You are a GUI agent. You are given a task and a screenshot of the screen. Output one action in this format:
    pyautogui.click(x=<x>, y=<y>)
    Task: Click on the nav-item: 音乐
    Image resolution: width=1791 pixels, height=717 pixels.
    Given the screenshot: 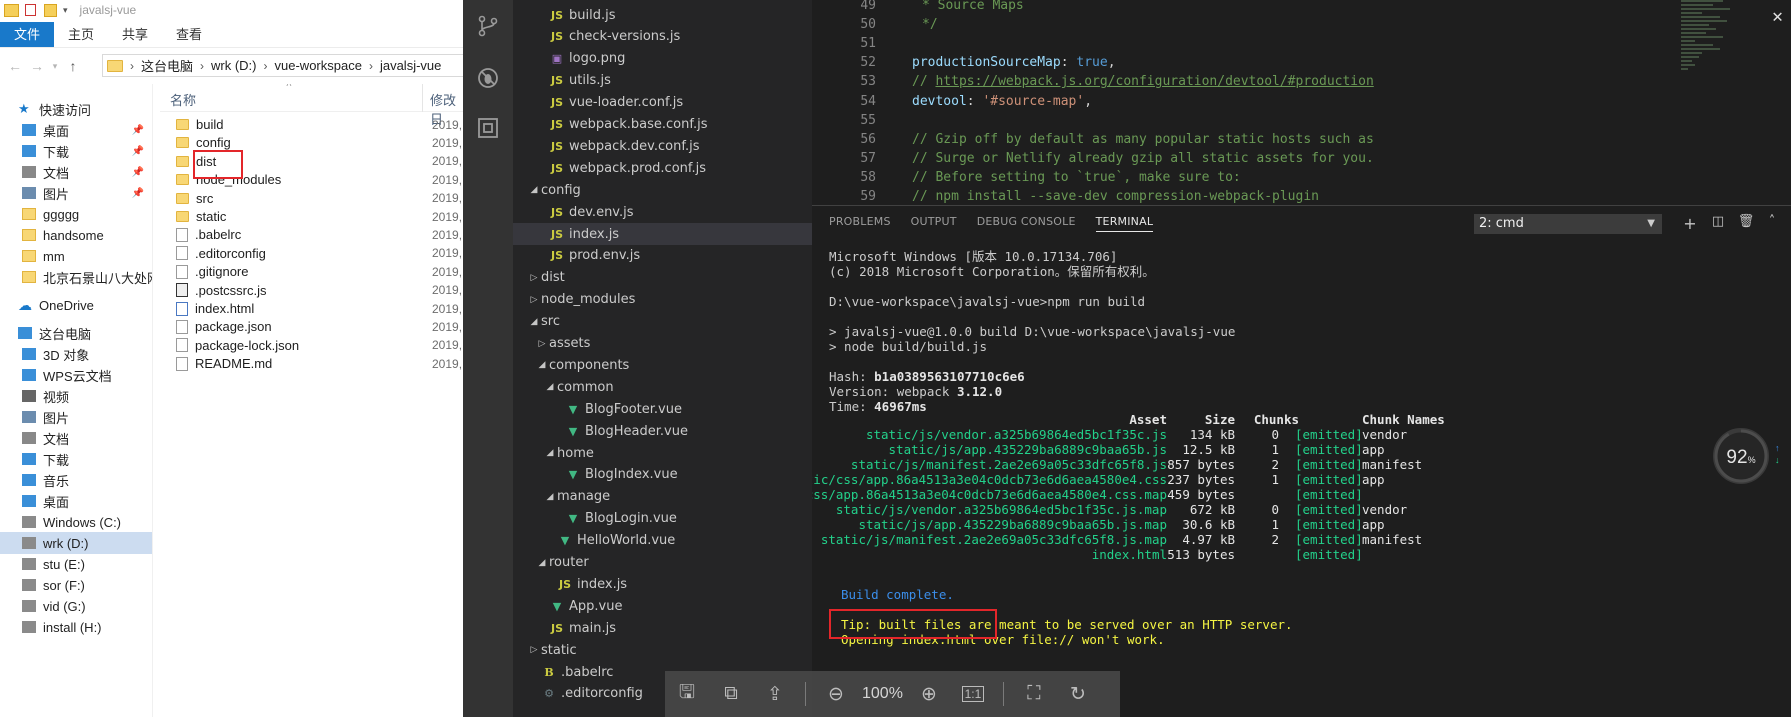 What is the action you would take?
    pyautogui.click(x=76, y=480)
    